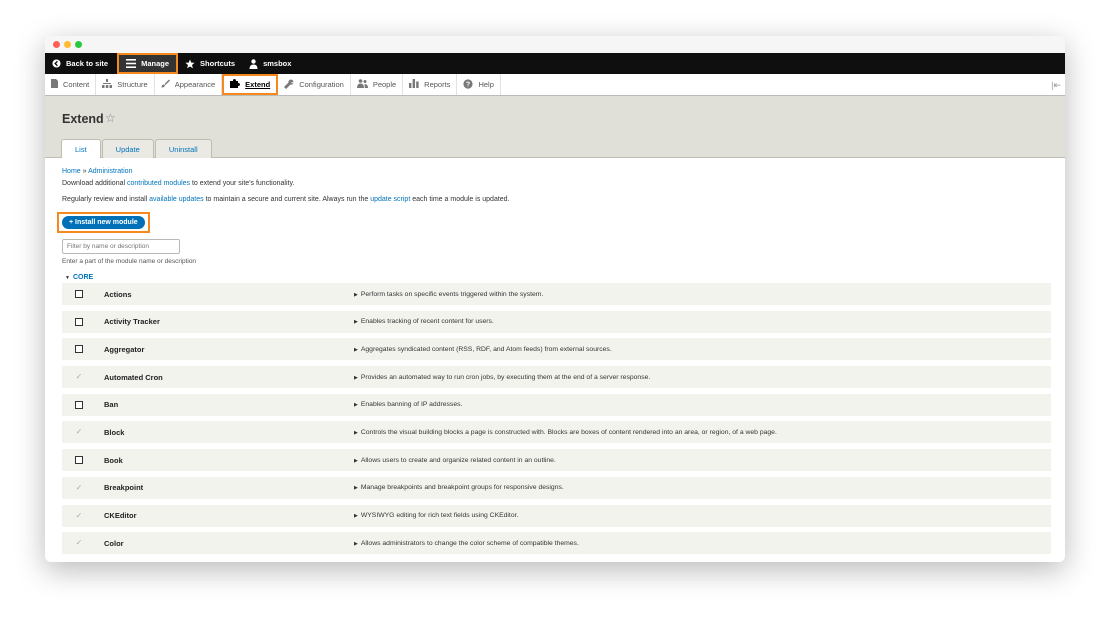  I want to click on module-name: Actions, so click(229, 294).